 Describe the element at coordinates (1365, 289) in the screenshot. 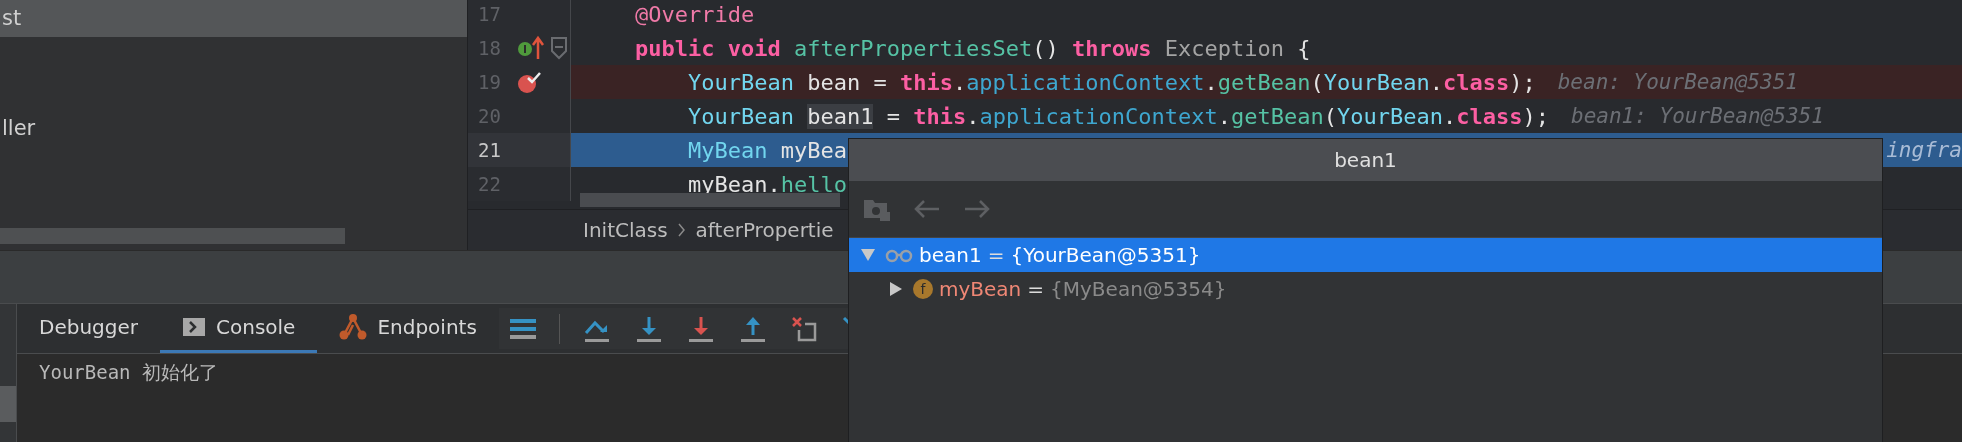

I see `tree-row: f myBean = {MyBean@5354}` at that location.